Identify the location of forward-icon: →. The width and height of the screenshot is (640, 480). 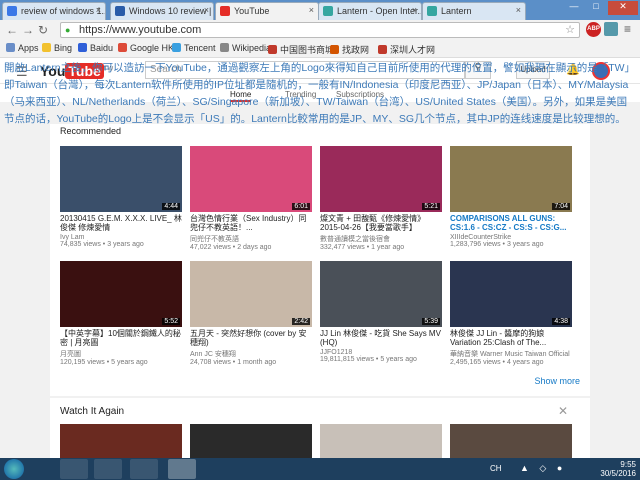
(28, 30).